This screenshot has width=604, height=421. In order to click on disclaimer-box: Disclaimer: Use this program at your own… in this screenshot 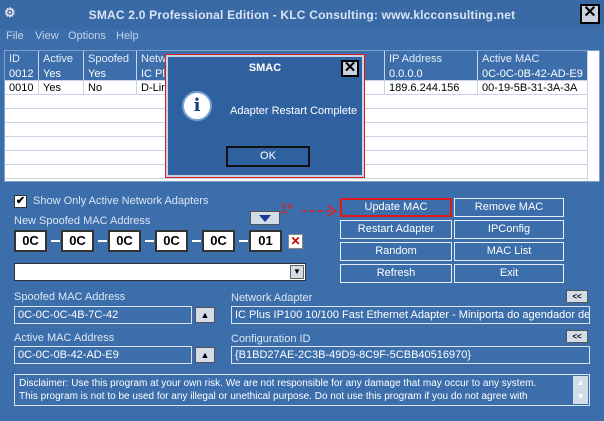, I will do `click(302, 390)`.